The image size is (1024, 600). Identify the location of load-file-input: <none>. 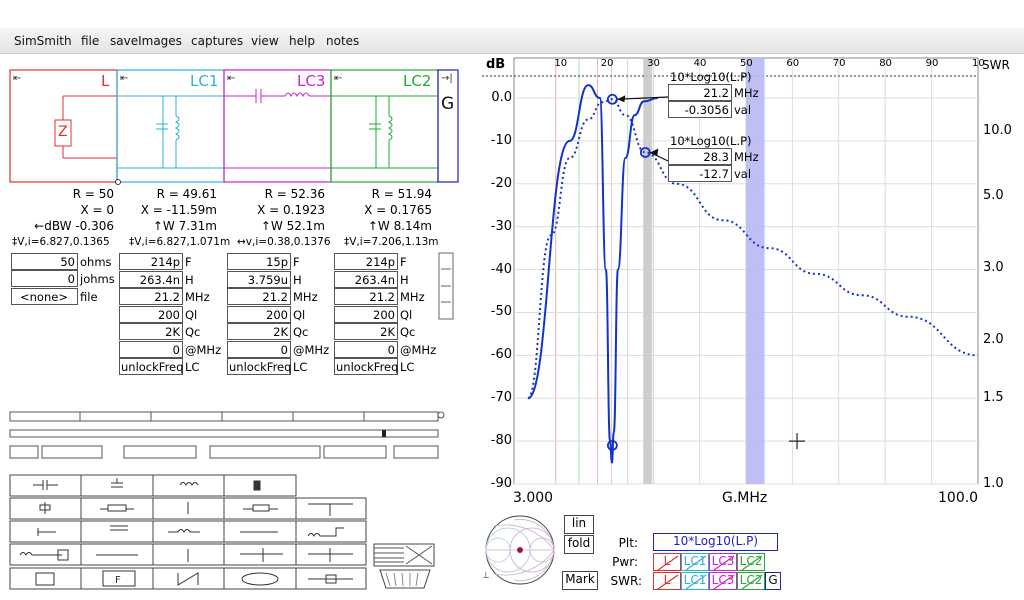
(44, 296).